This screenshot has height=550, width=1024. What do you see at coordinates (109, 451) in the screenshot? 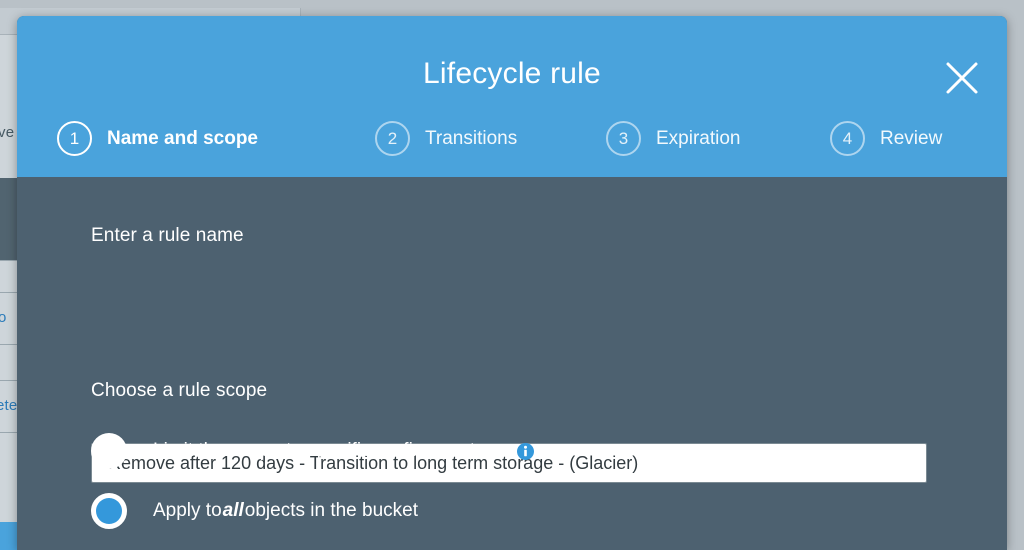
I see `radio-button-unselected` at bounding box center [109, 451].